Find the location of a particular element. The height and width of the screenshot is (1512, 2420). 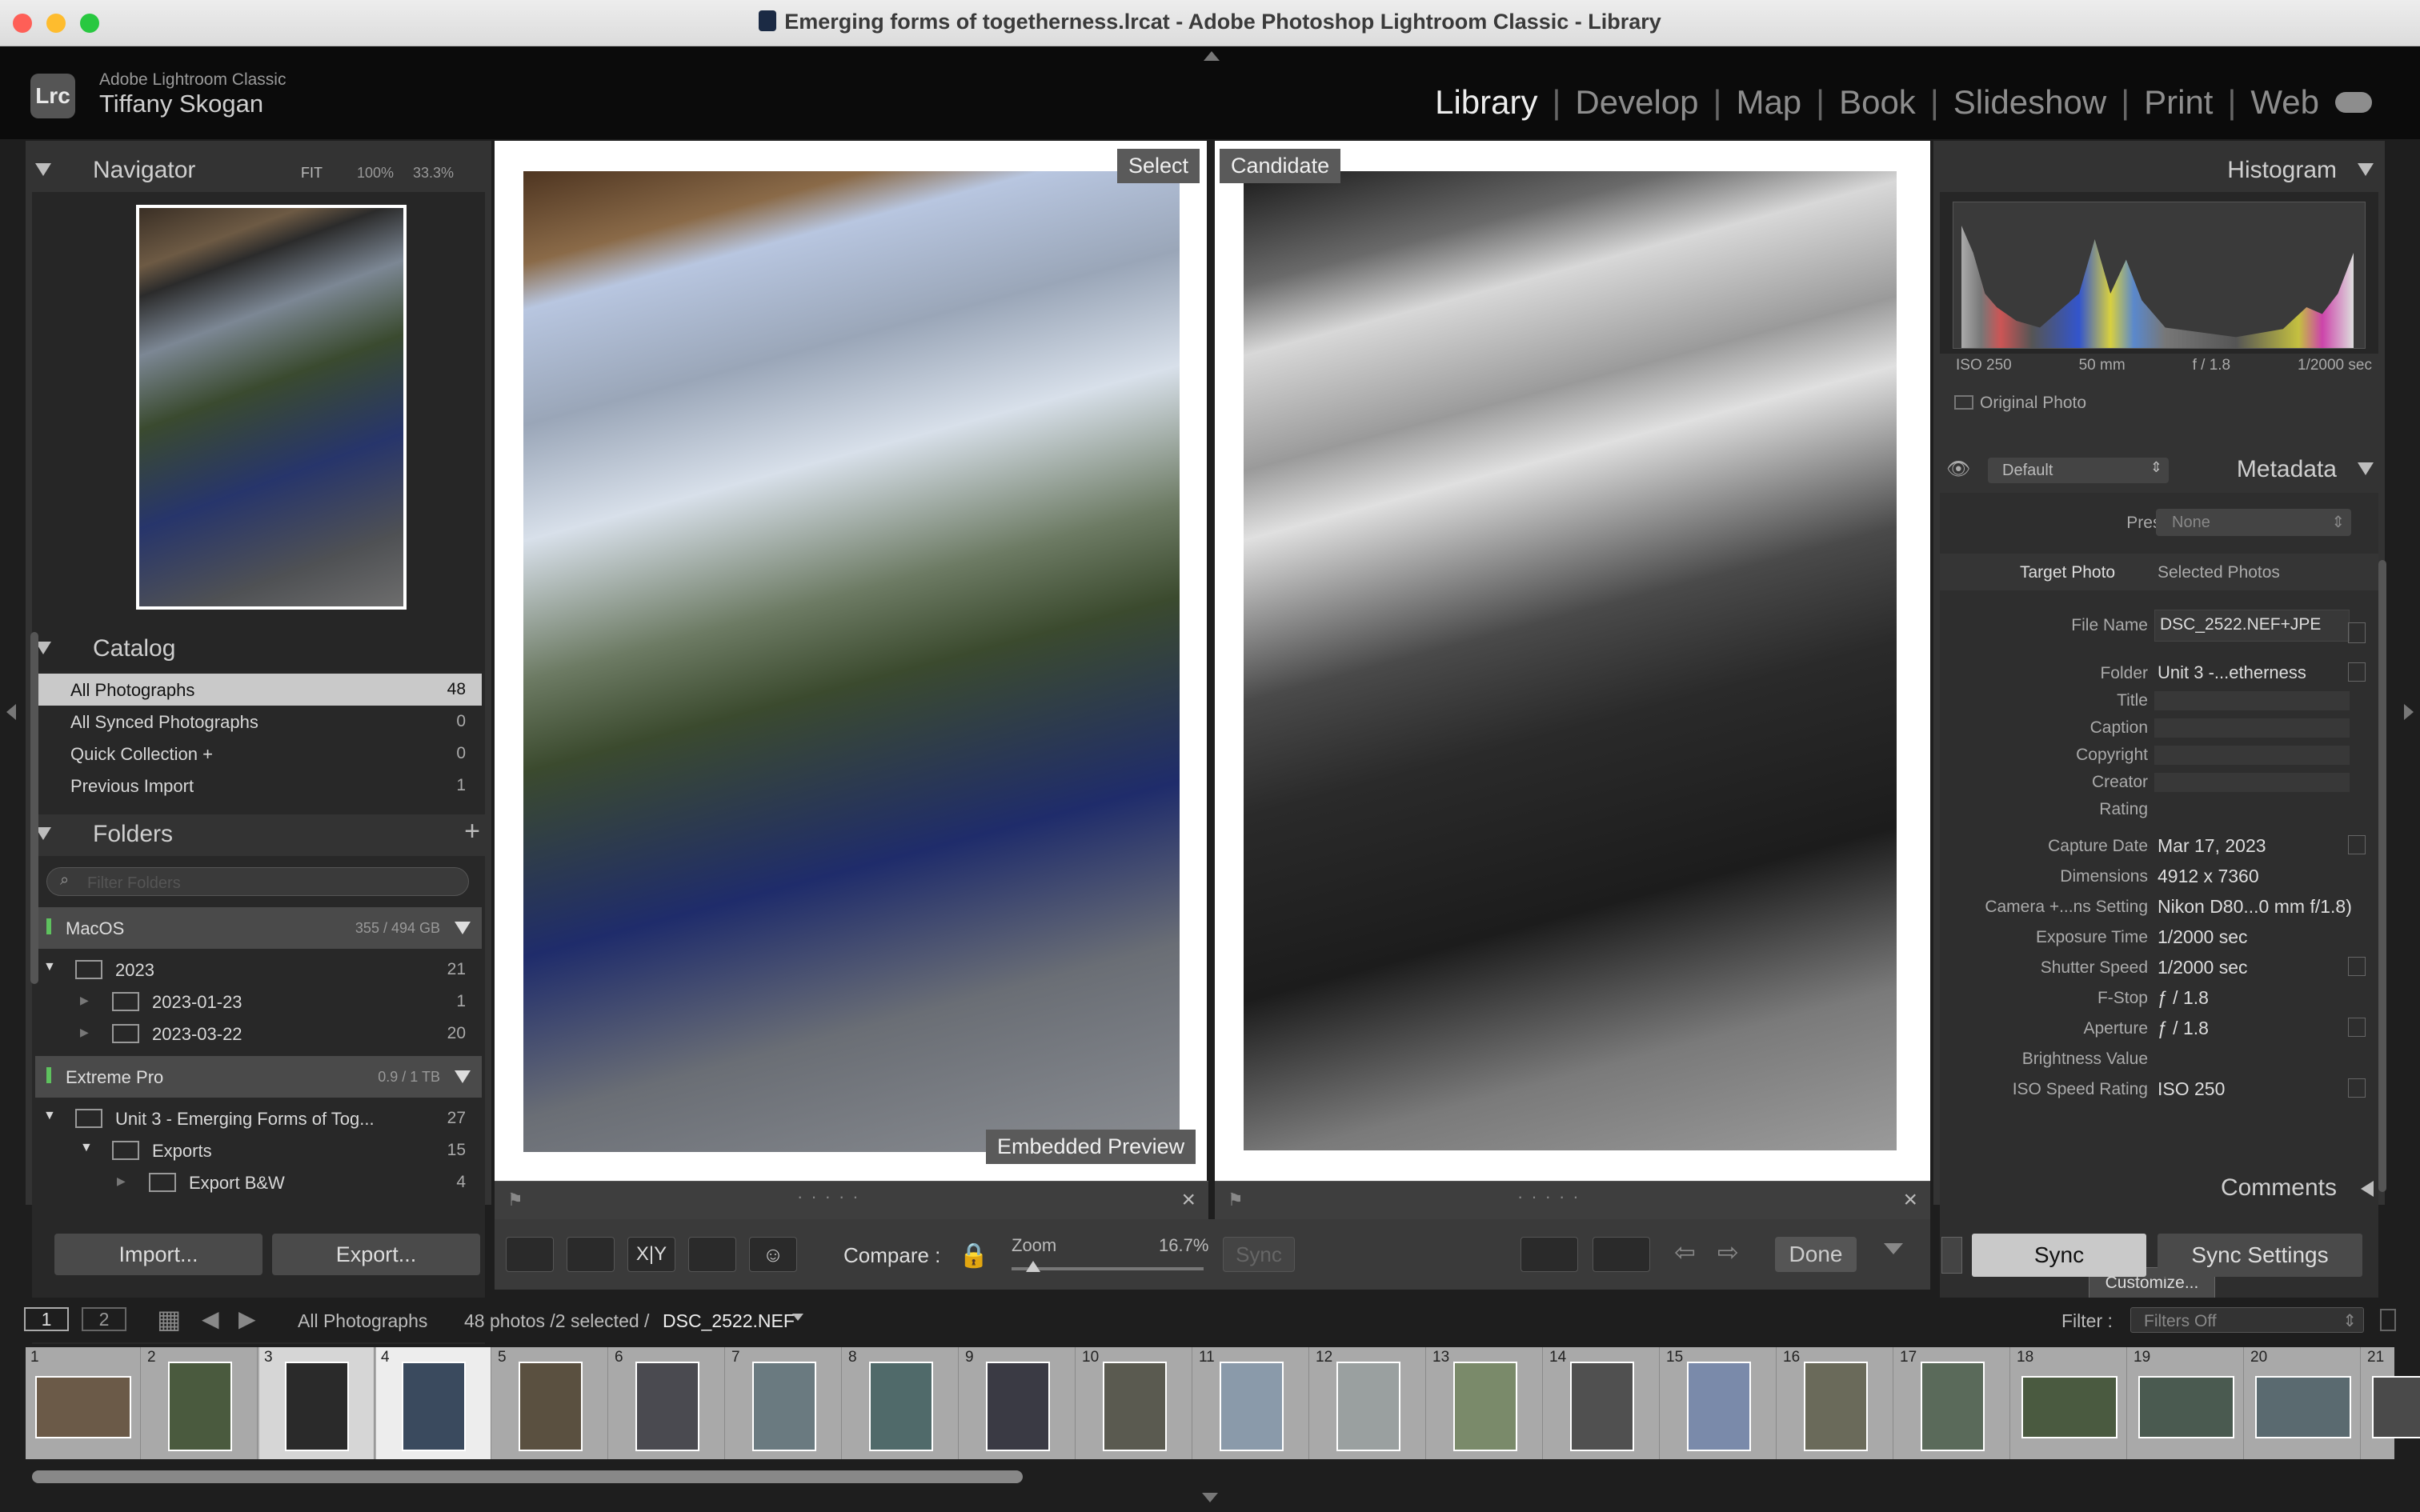

filmstrip-thumbnail-cell: 18 is located at coordinates (2069, 1403).